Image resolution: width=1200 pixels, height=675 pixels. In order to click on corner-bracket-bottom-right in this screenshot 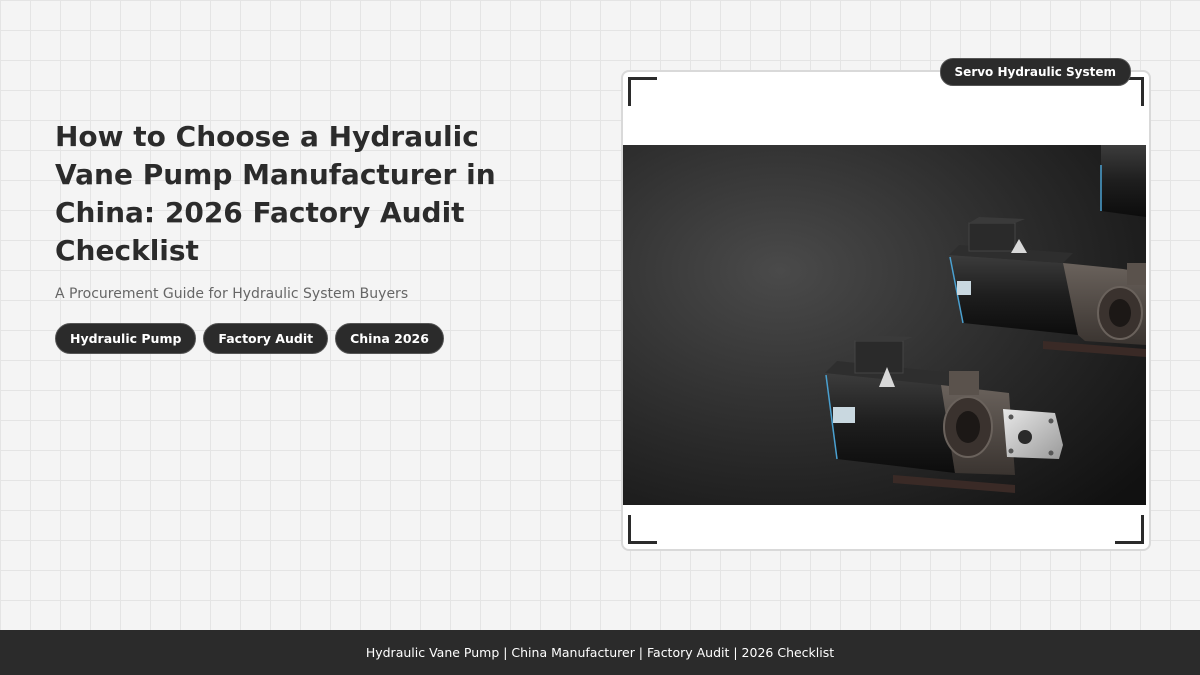, I will do `click(1129, 529)`.